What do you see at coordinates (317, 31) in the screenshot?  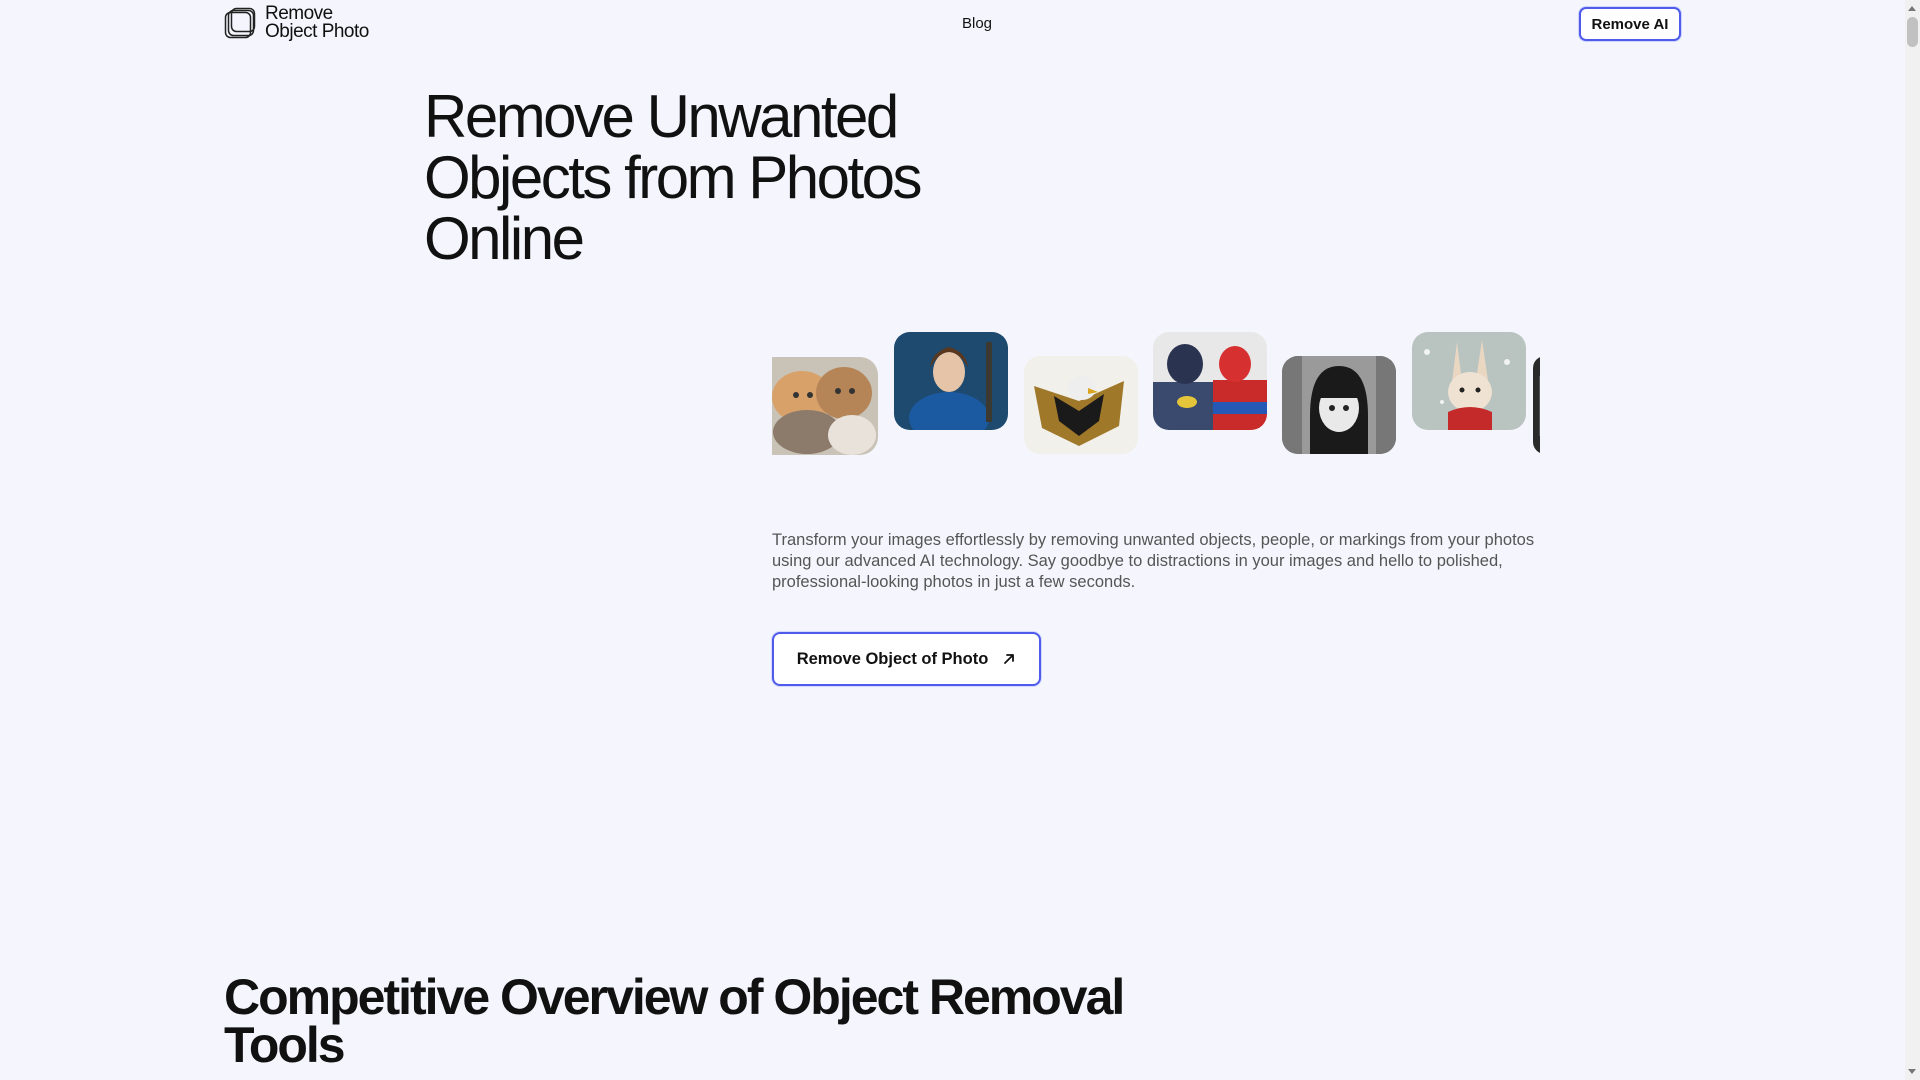 I see `logo-line-2: Object Photo` at bounding box center [317, 31].